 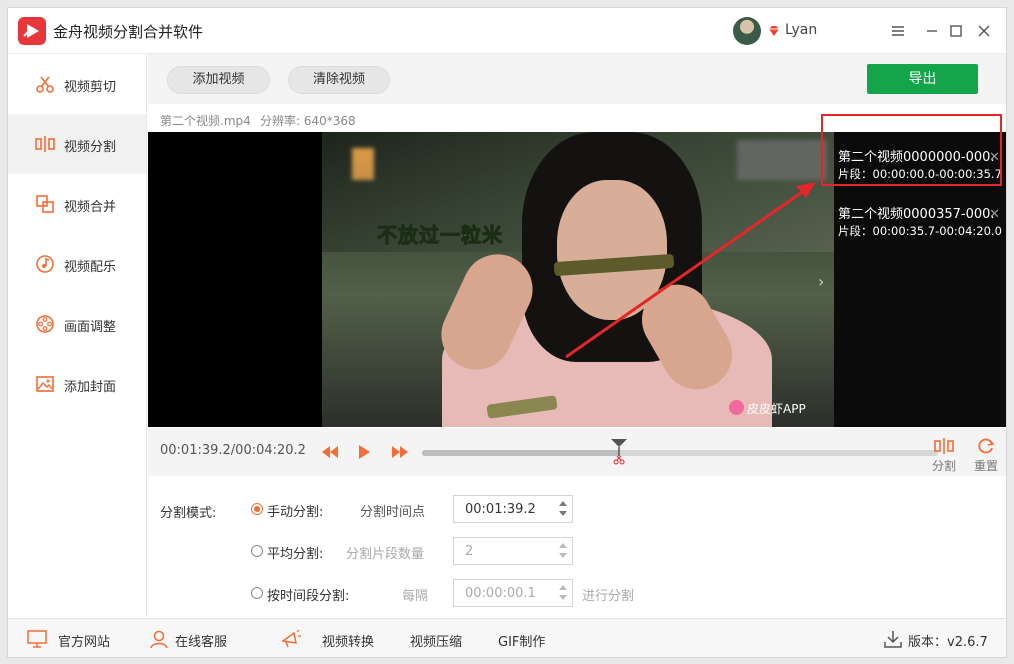 I want to click on sidebar-item-adjust: 画面调整, so click(x=77, y=324).